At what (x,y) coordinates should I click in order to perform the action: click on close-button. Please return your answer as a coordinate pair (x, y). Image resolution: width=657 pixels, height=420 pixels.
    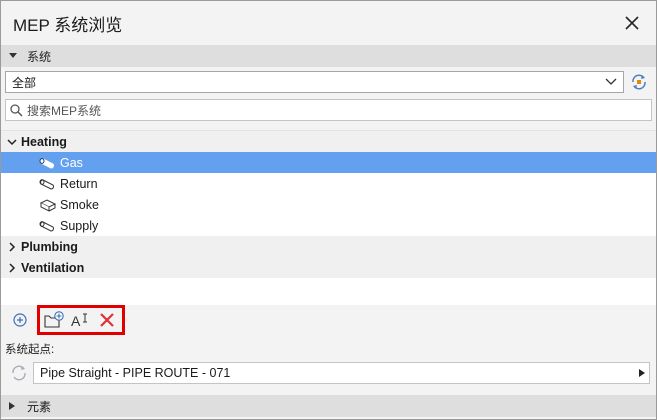
    Looking at the image, I should click on (632, 23).